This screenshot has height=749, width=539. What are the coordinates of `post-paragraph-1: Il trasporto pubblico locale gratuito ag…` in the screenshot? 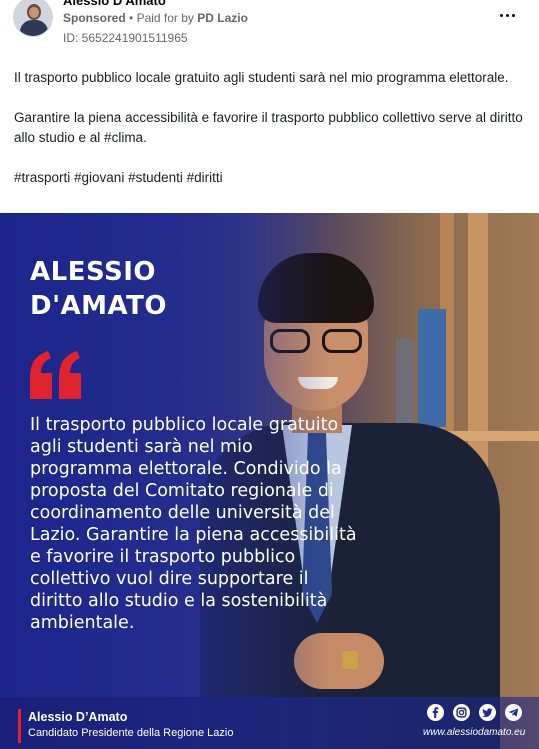 It's located at (261, 77).